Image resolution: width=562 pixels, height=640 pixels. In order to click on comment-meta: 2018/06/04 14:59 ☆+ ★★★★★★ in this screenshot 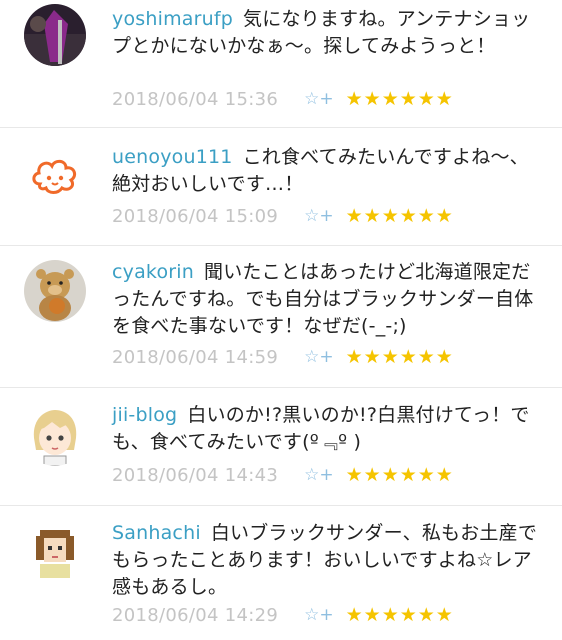, I will do `click(283, 357)`.